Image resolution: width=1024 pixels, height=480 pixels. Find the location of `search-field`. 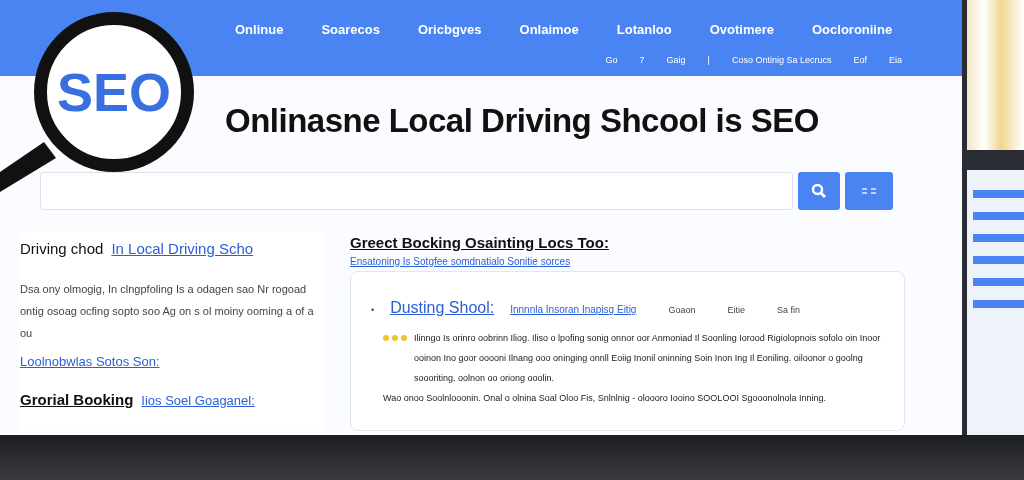

search-field is located at coordinates (416, 190).